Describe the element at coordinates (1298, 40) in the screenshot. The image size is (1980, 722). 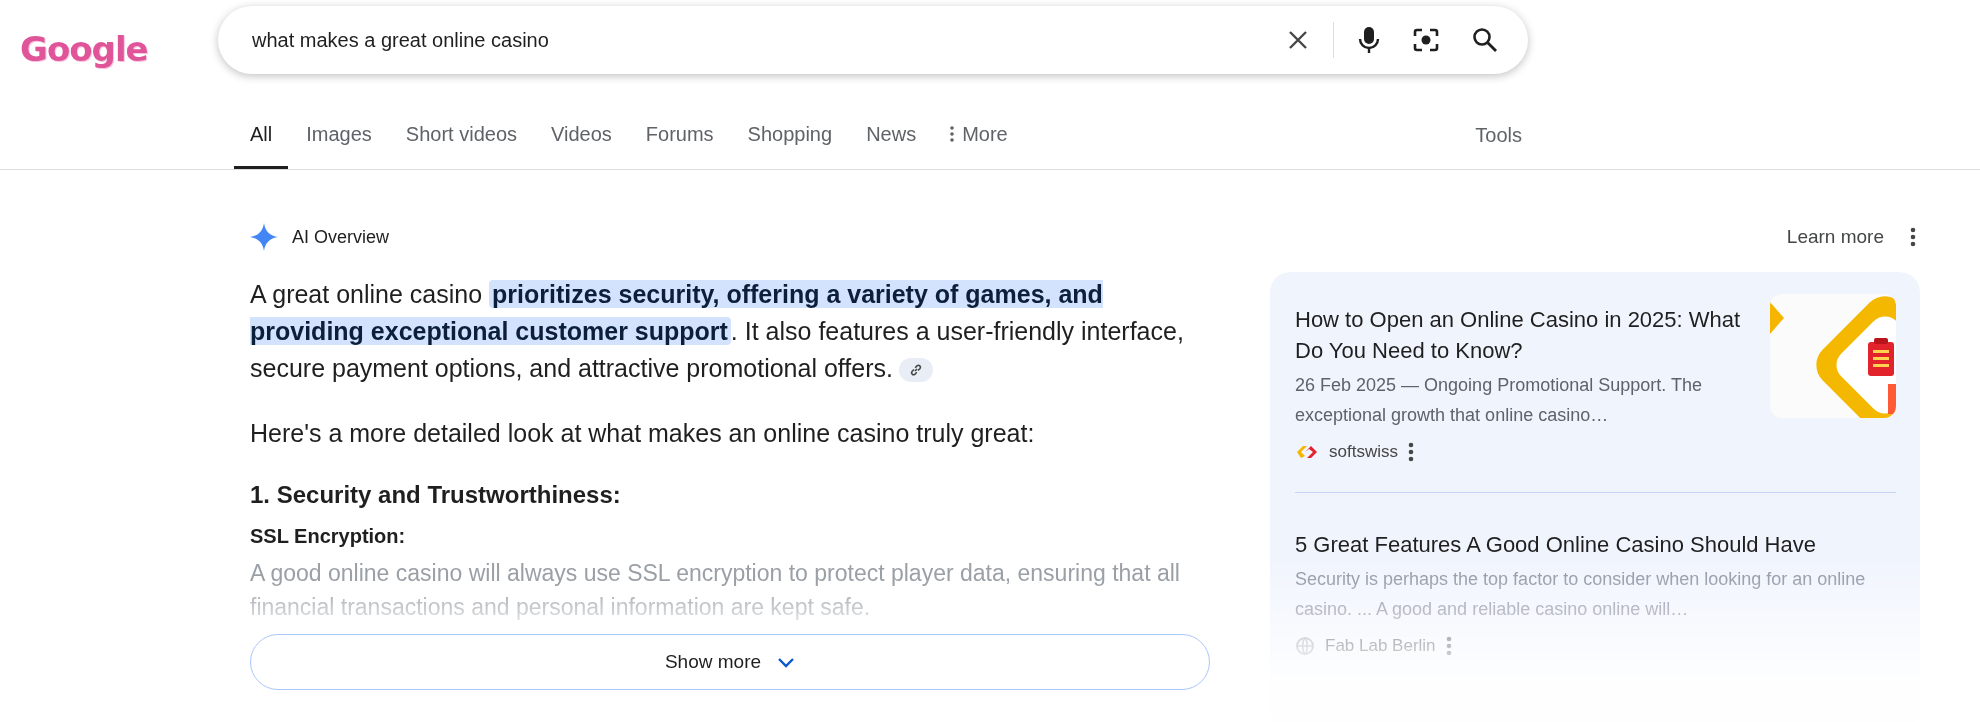
I see `close-icon` at that location.